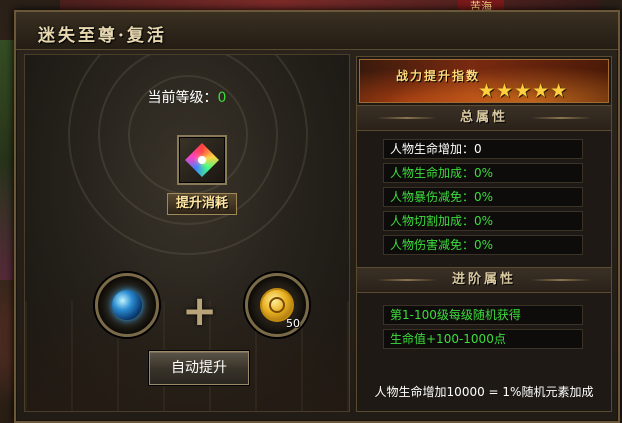 The width and height of the screenshot is (622, 423). Describe the element at coordinates (293, 323) in the screenshot. I see `material-count: 50` at that location.